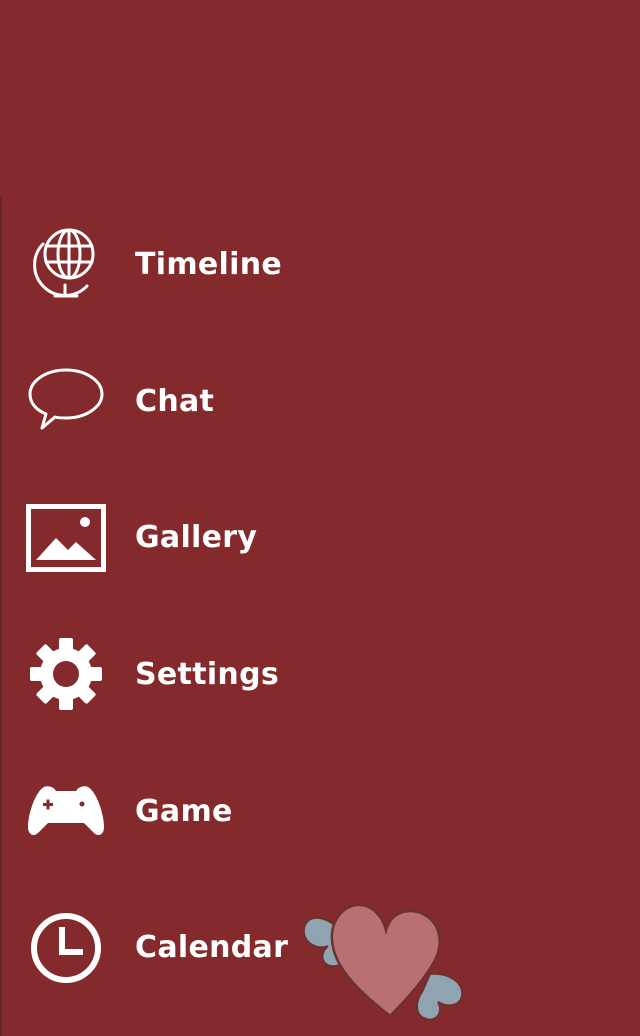  Describe the element at coordinates (184, 811) in the screenshot. I see `menu-item-label: Game` at that location.